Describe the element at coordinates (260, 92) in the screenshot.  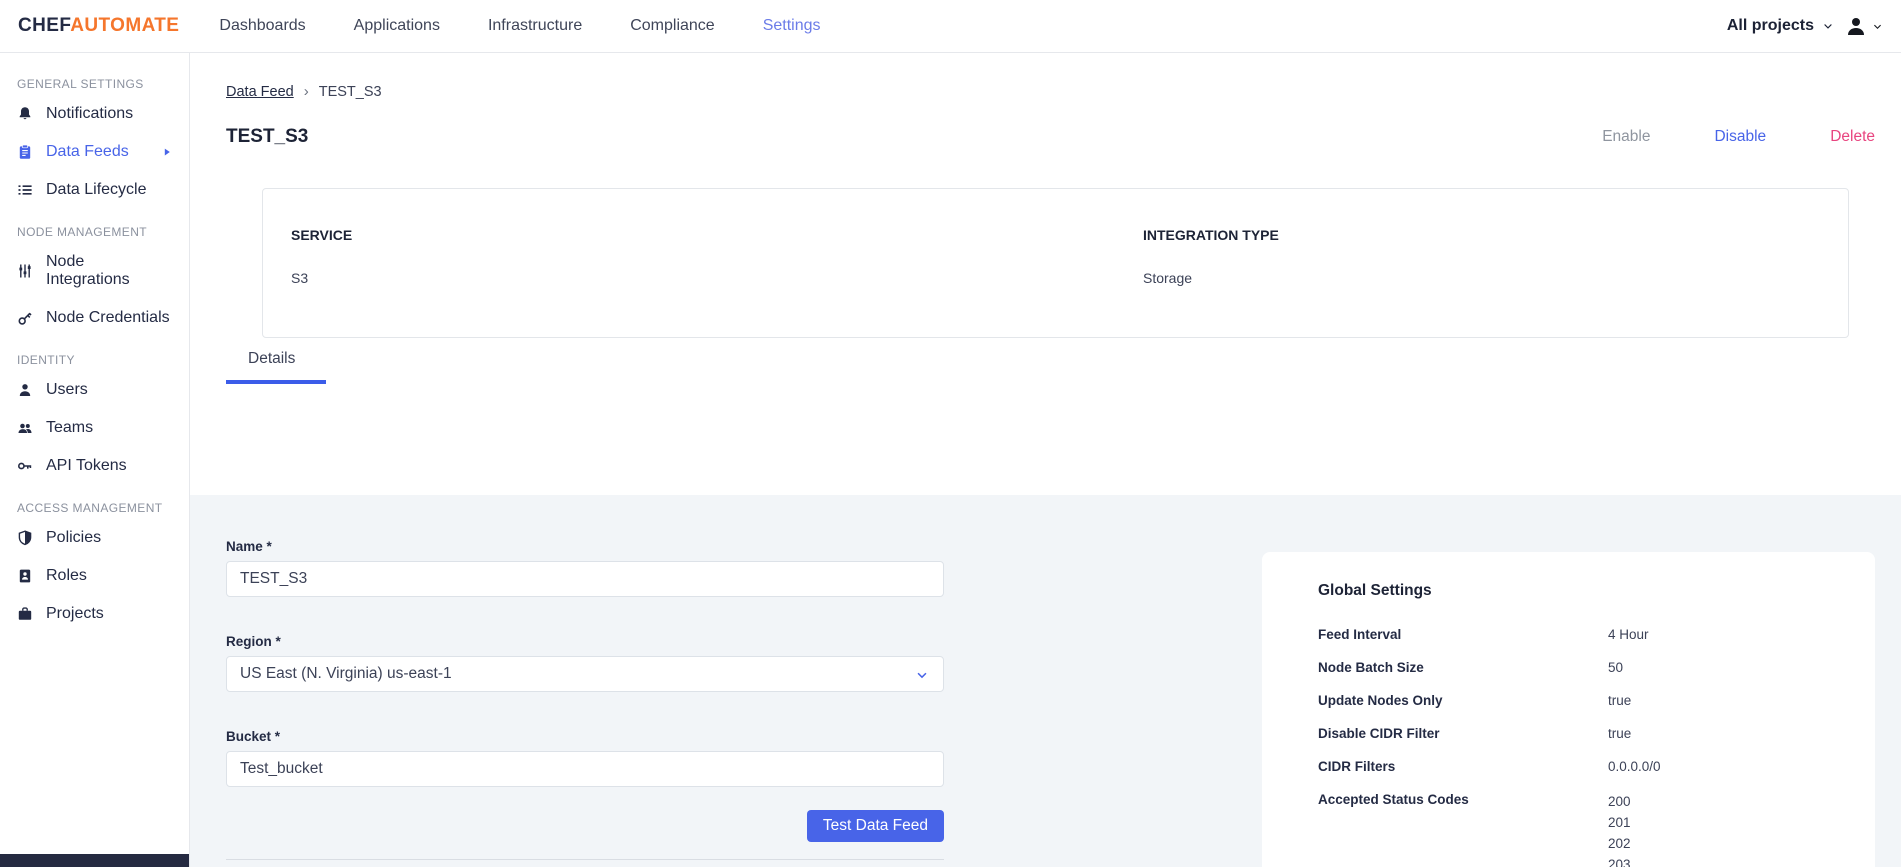
I see `breadcrumb-data-feed-link: Data Feed` at that location.